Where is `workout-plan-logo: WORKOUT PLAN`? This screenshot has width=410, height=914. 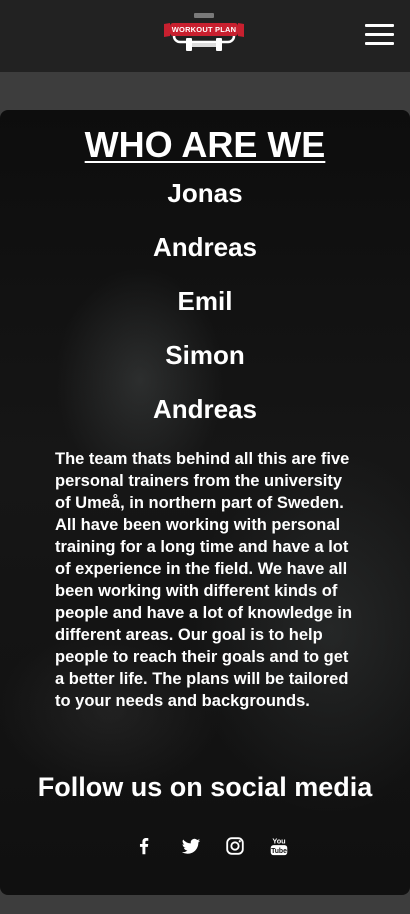 workout-plan-logo: WORKOUT PLAN is located at coordinates (204, 32).